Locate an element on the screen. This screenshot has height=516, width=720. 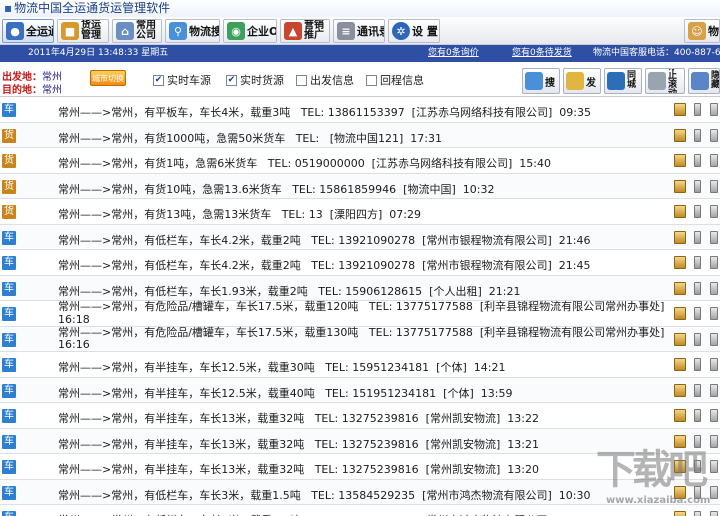
return-info-checkbox: 回程信息 is located at coordinates (395, 80).